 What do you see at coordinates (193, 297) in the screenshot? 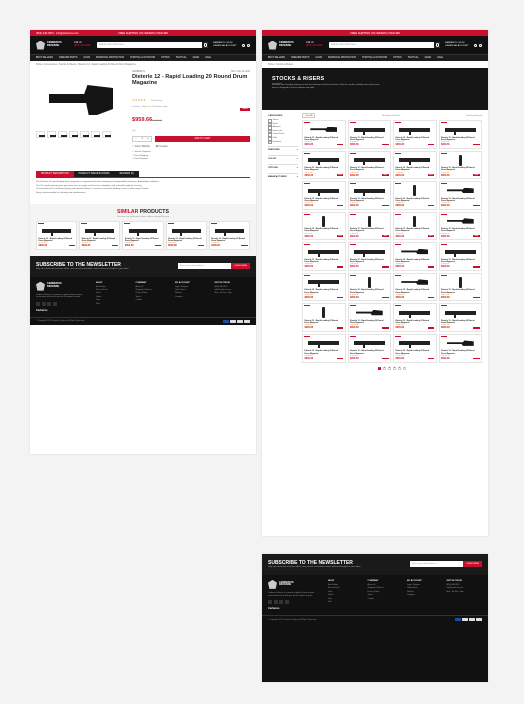
I see `footer-link: Compare` at bounding box center [193, 297].